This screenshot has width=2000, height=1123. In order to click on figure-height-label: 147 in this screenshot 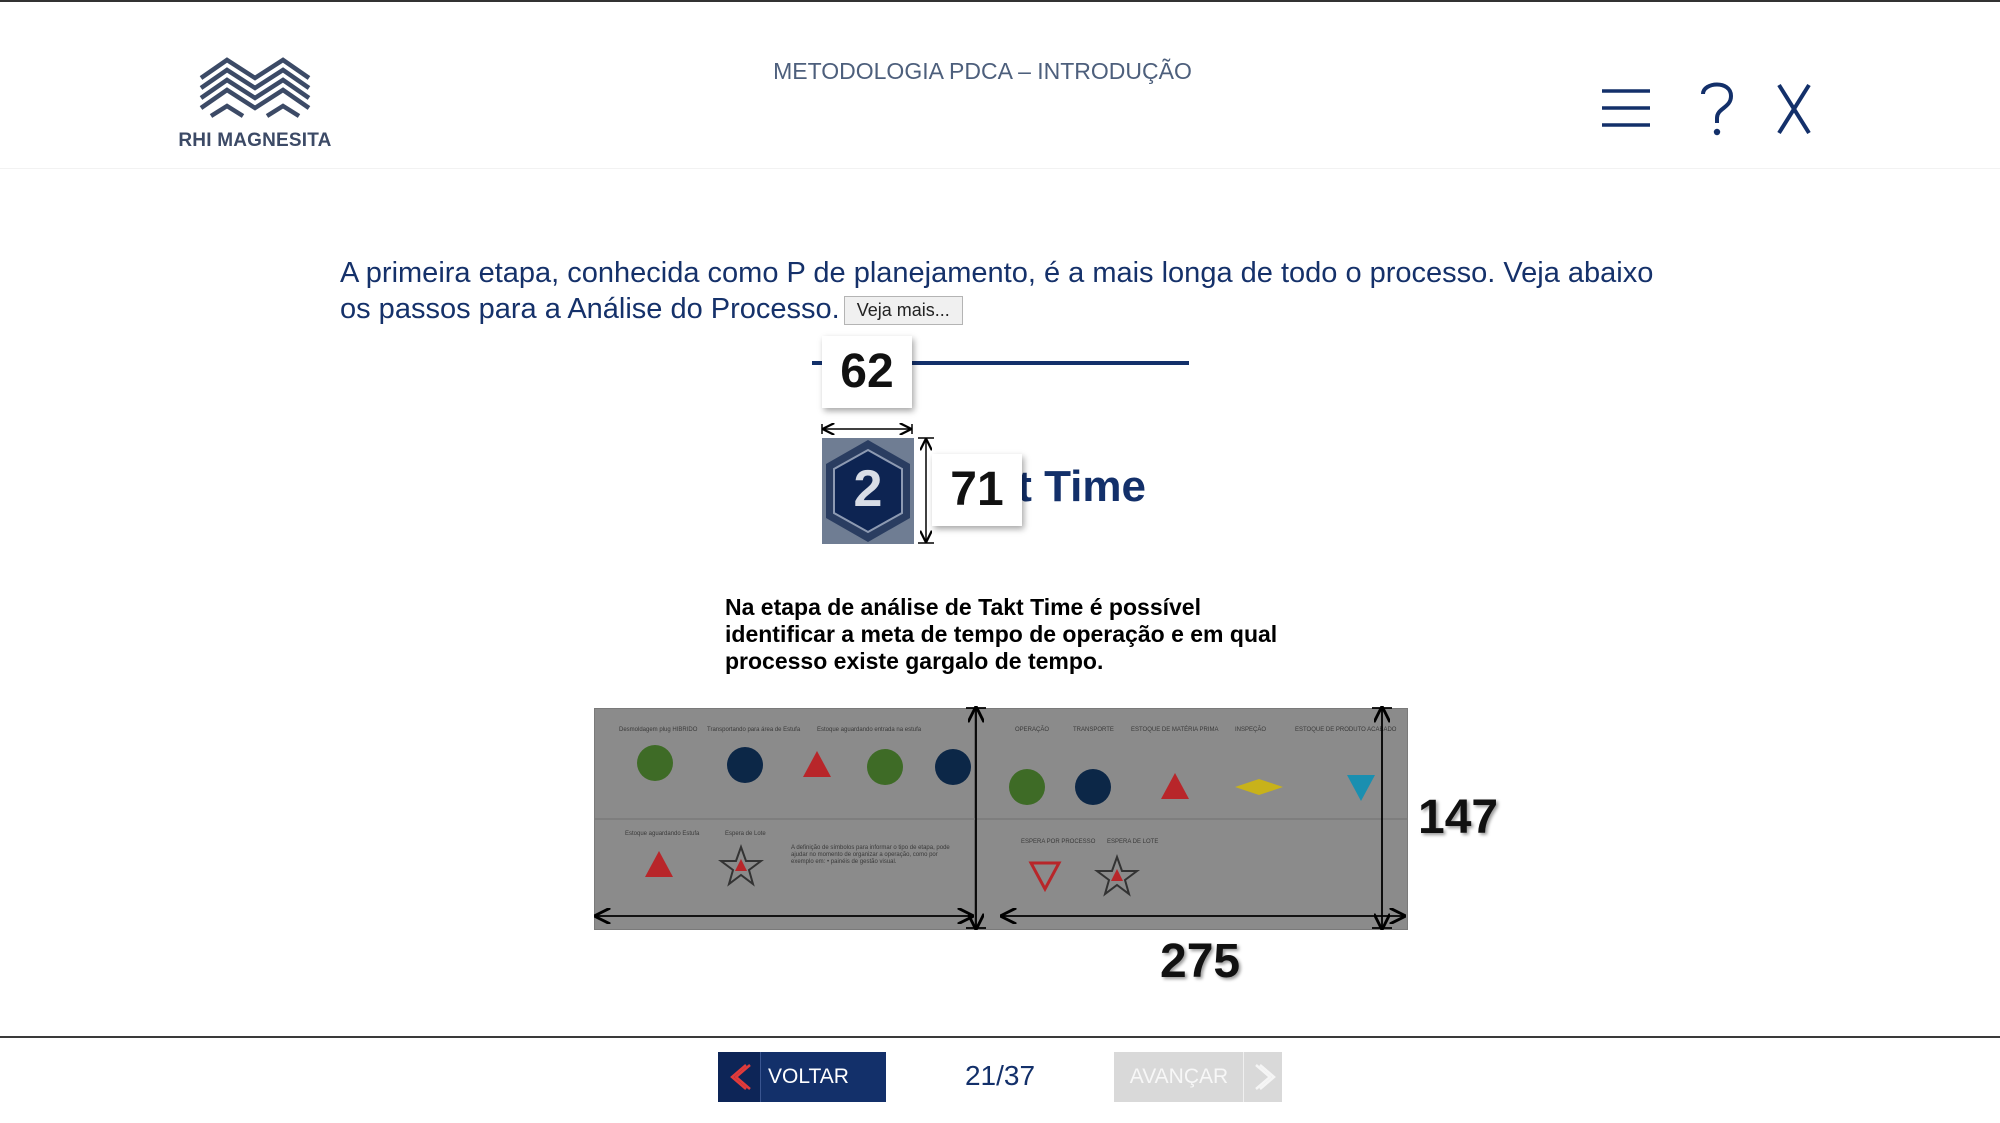, I will do `click(1458, 817)`.